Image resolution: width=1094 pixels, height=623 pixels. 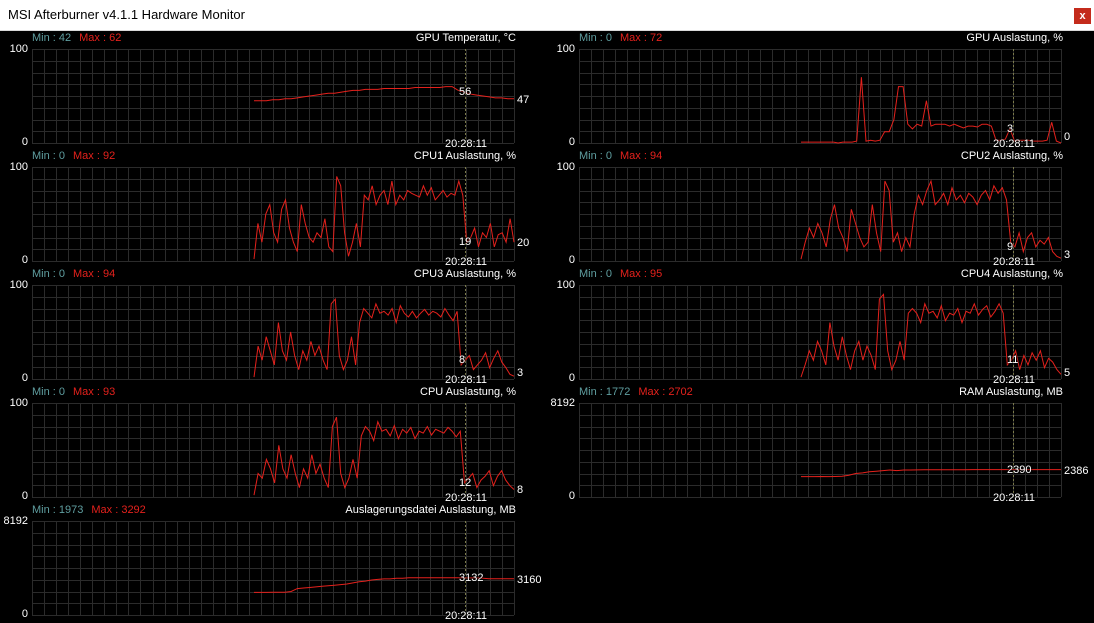 What do you see at coordinates (126, 14) in the screenshot?
I see `window-title: MSI Afterburner v4.1.1 Hardware Monitor` at bounding box center [126, 14].